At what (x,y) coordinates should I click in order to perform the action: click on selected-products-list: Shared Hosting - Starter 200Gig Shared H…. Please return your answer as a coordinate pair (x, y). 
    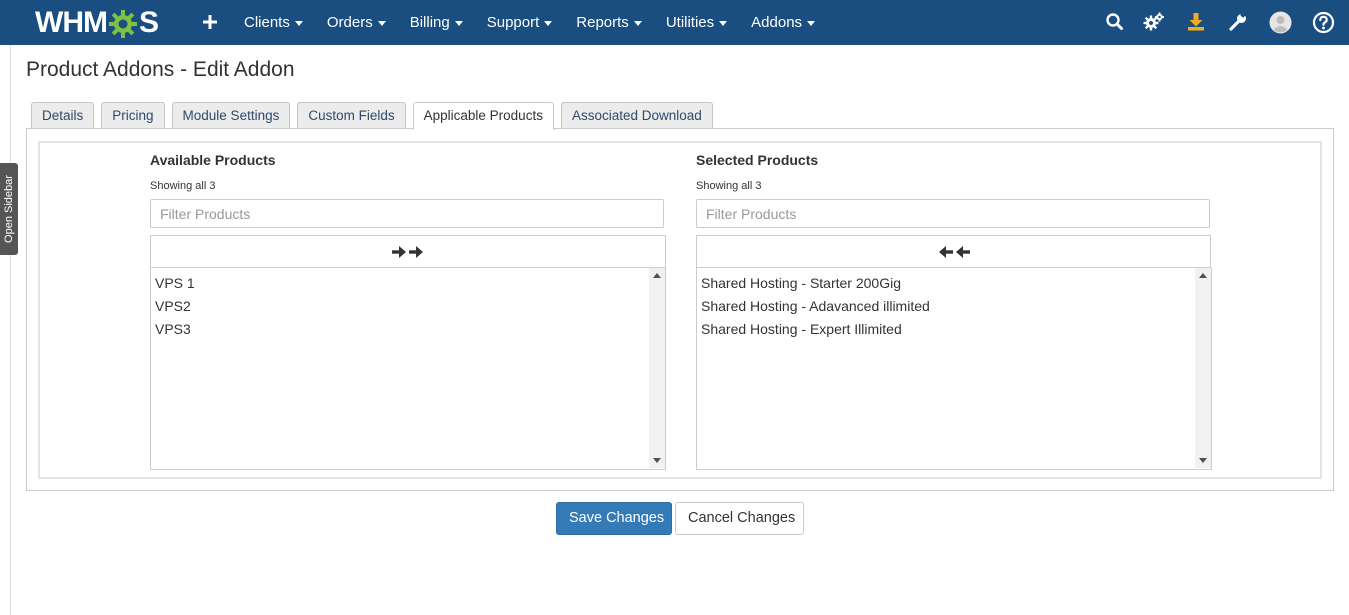
    Looking at the image, I should click on (954, 369).